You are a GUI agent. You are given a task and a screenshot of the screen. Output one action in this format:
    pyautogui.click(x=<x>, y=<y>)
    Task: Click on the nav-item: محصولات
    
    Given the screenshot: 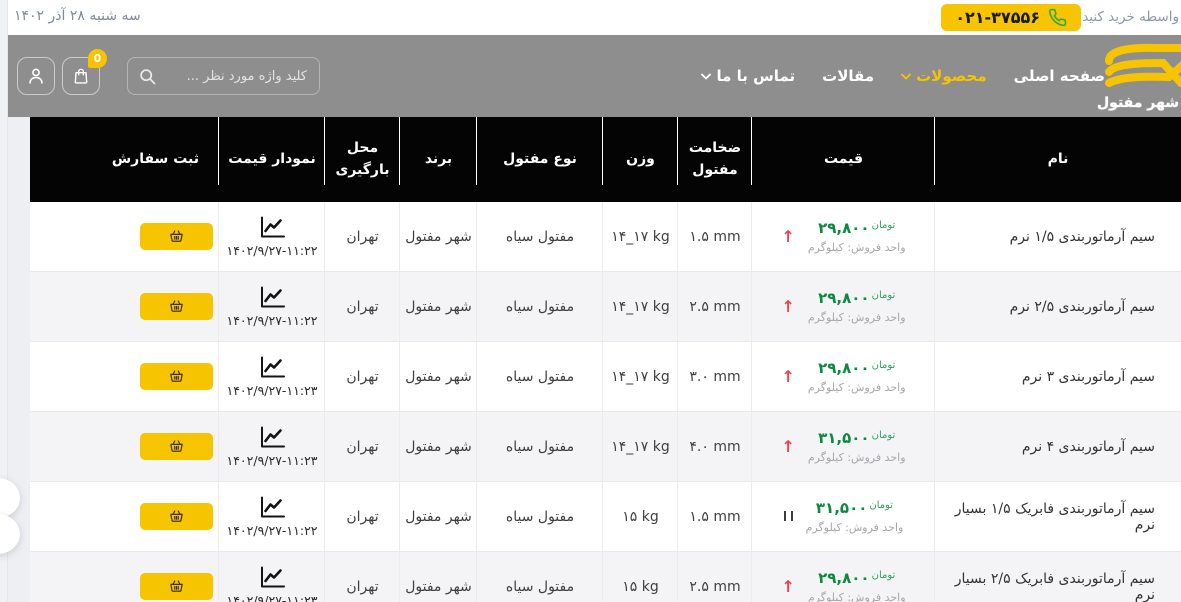 What is the action you would take?
    pyautogui.click(x=944, y=76)
    